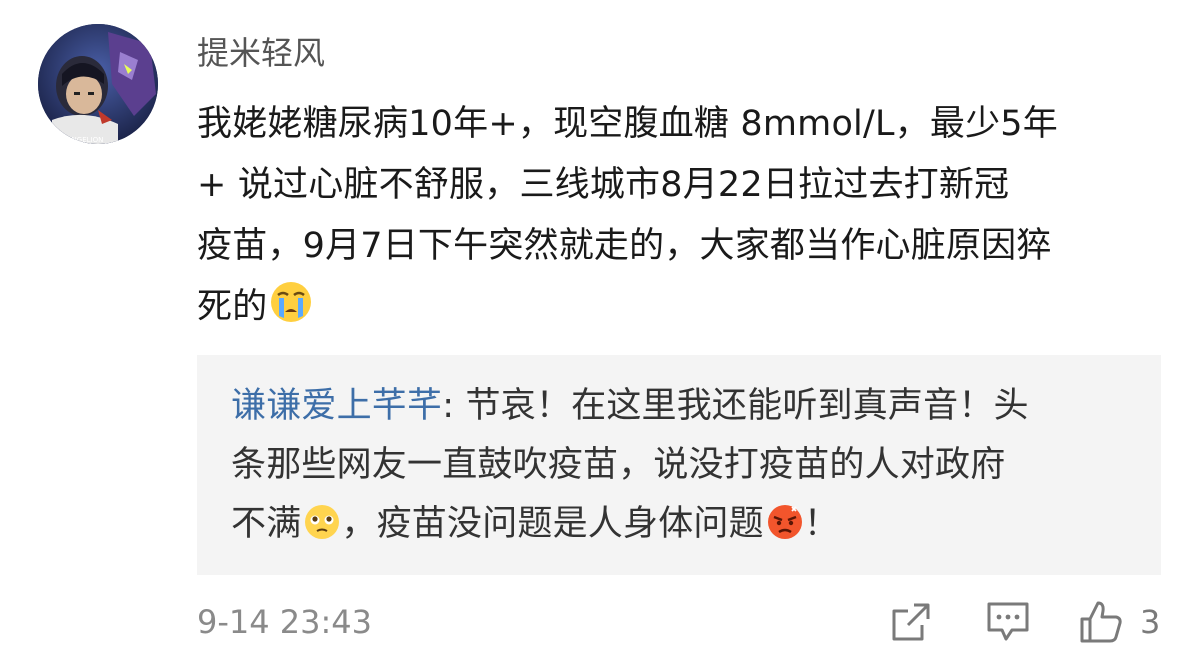 This screenshot has height=661, width=1200. I want to click on reply-line: 谦谦爱上芊芊: 节哀！在这里我还能听到真声音！头, so click(691, 406).